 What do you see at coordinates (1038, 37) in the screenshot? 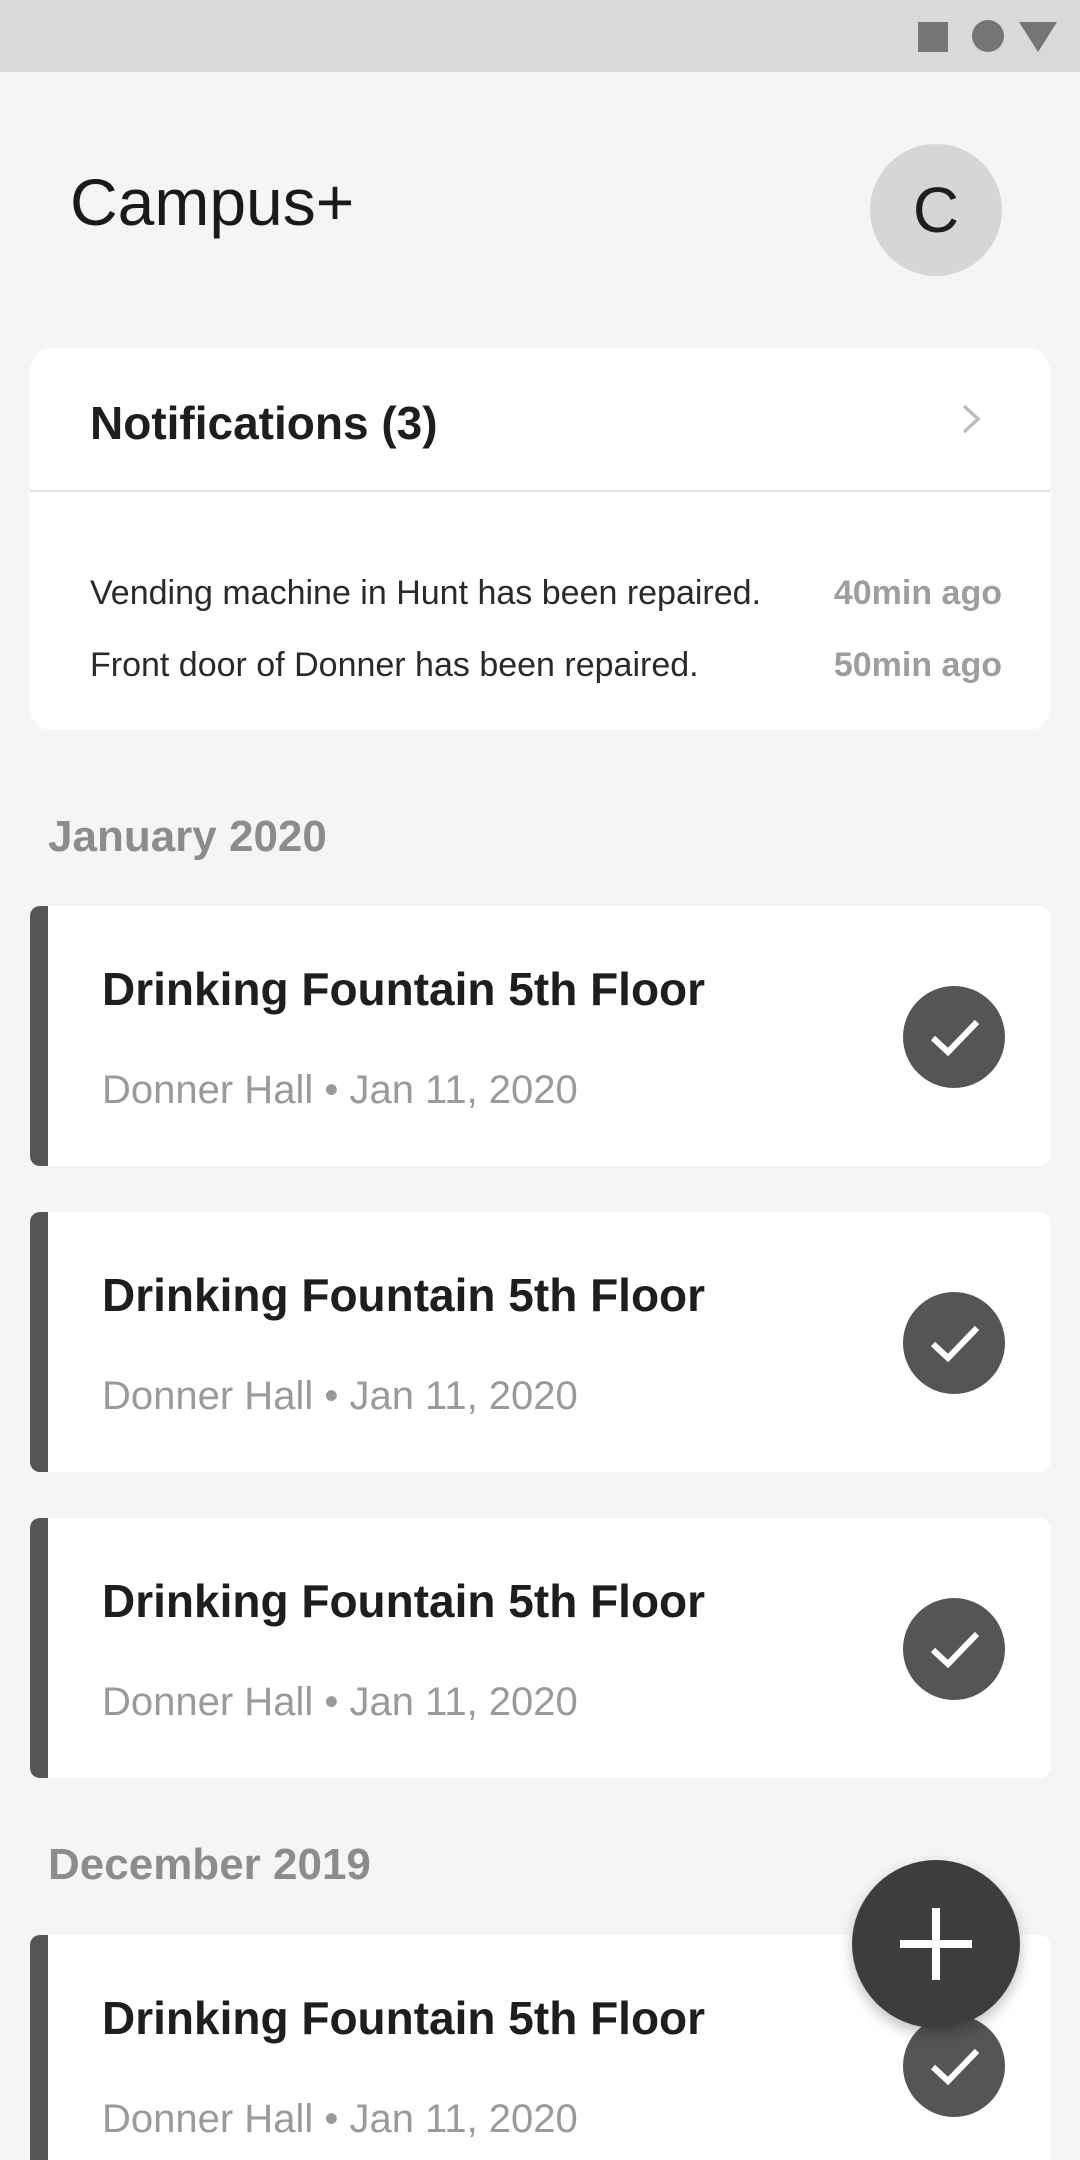
I see `triangle-icon` at bounding box center [1038, 37].